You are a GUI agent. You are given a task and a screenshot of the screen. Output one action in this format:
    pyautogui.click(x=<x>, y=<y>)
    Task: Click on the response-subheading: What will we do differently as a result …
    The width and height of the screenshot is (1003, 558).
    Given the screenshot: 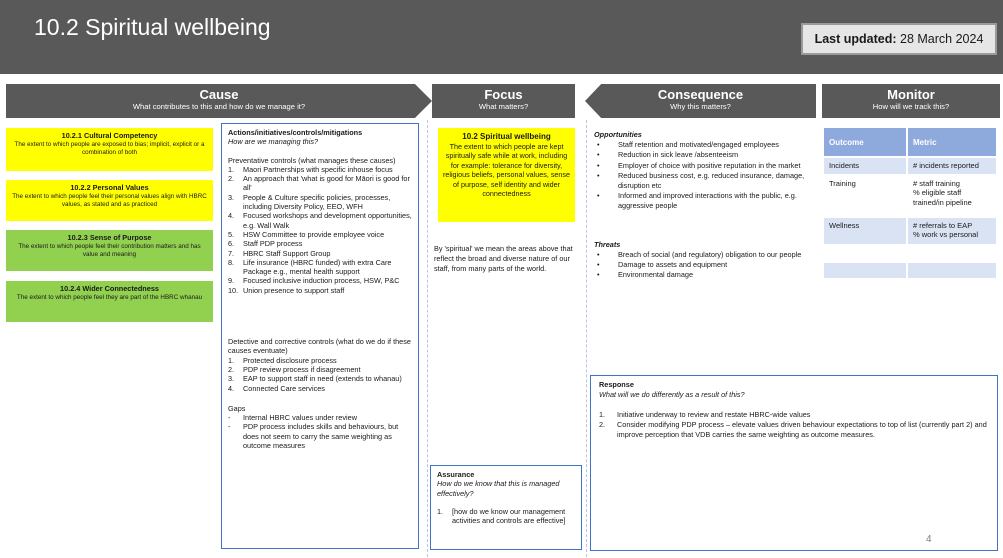 What is the action you would take?
    pyautogui.click(x=672, y=394)
    